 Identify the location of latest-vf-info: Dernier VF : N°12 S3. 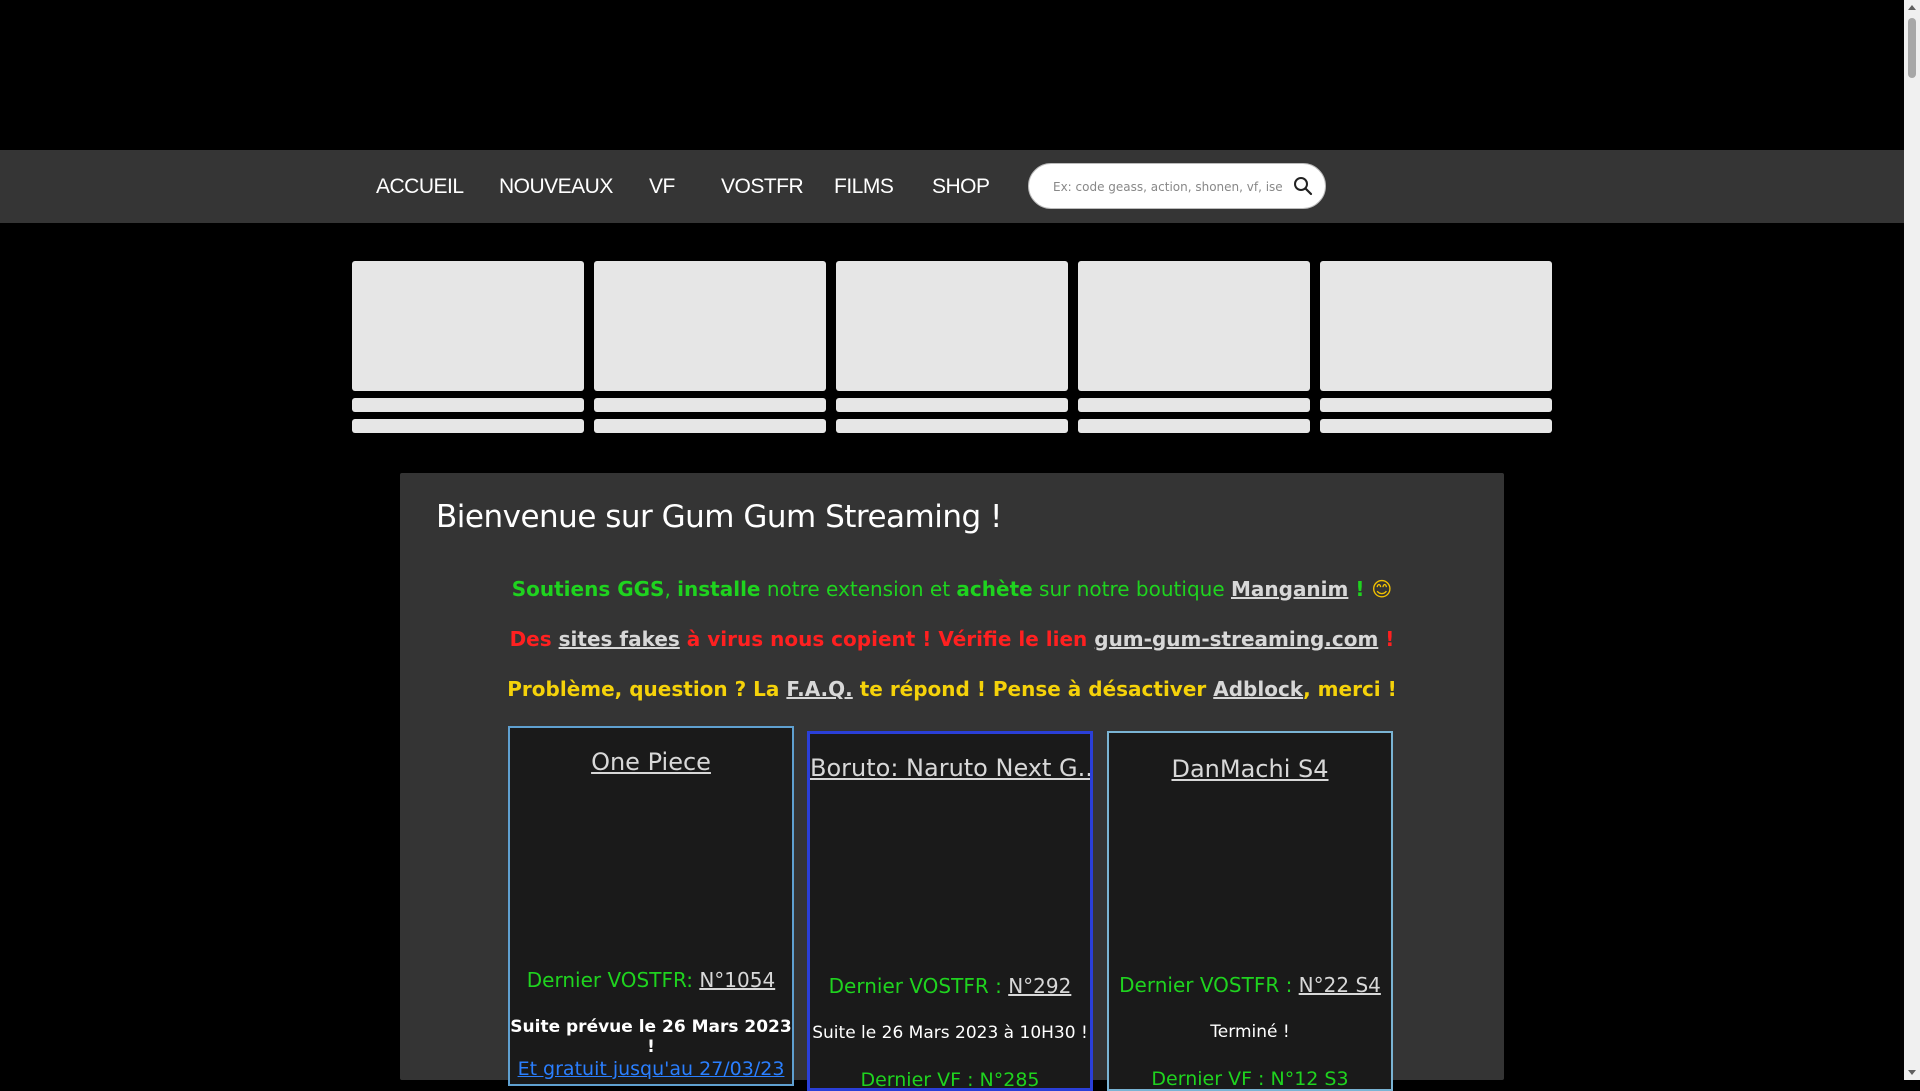
(1250, 1078).